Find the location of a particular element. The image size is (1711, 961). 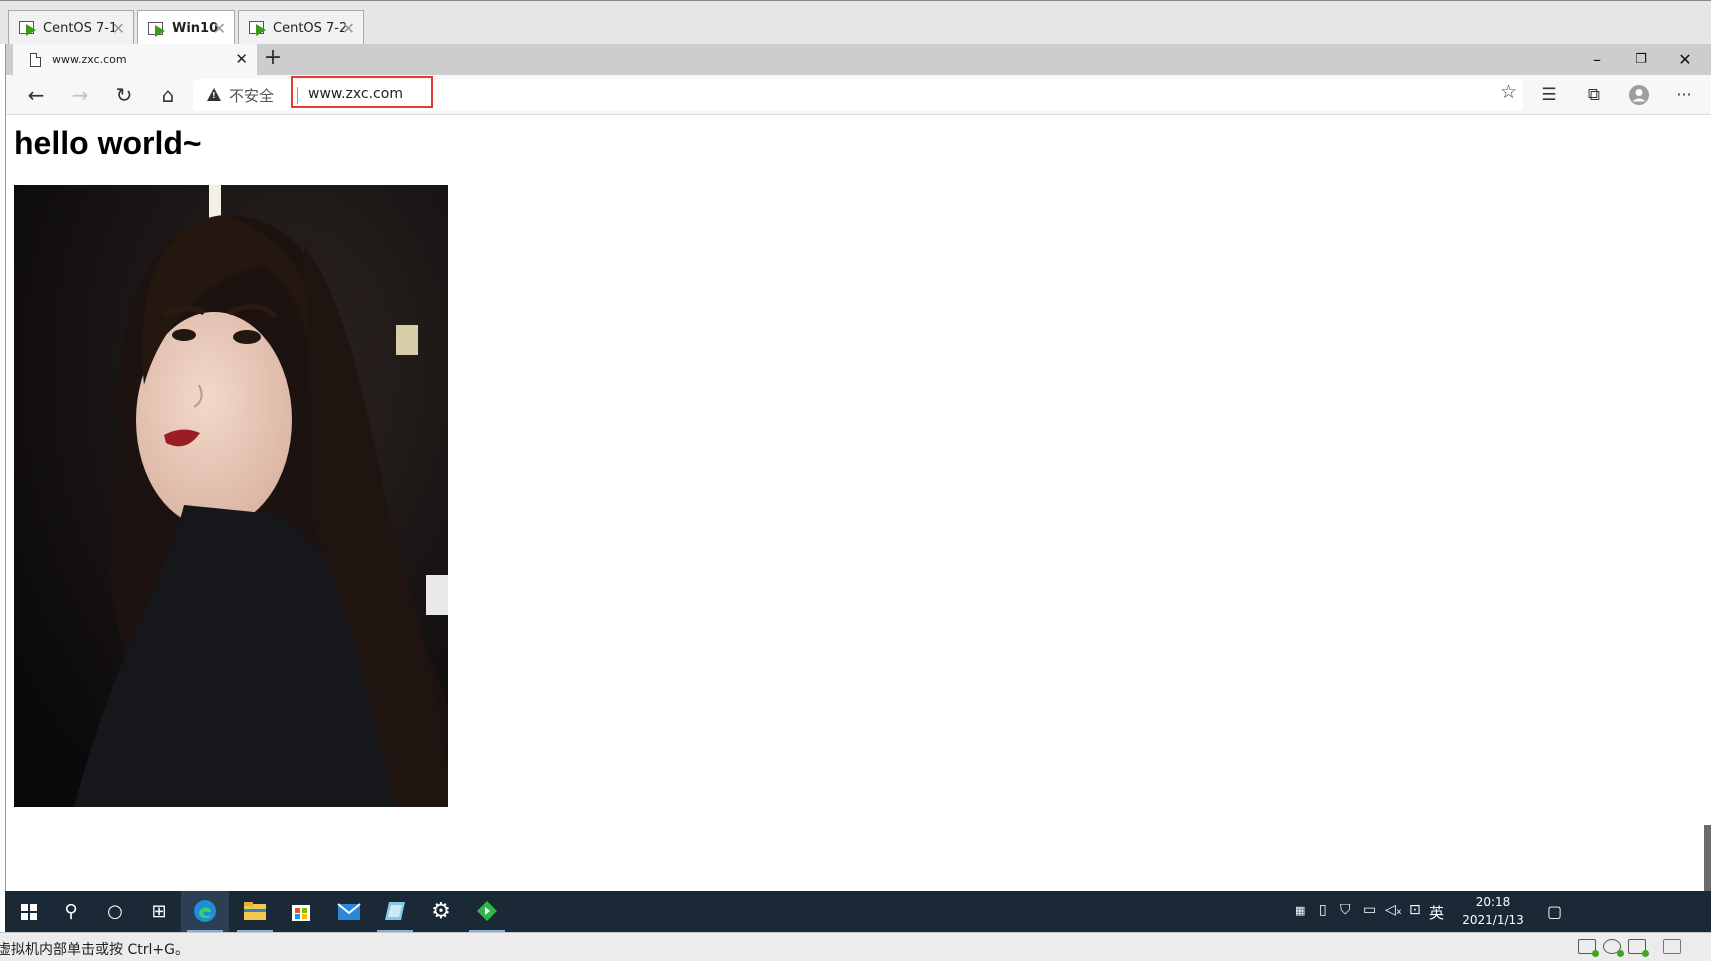

home-button: ⌂ is located at coordinates (168, 95).